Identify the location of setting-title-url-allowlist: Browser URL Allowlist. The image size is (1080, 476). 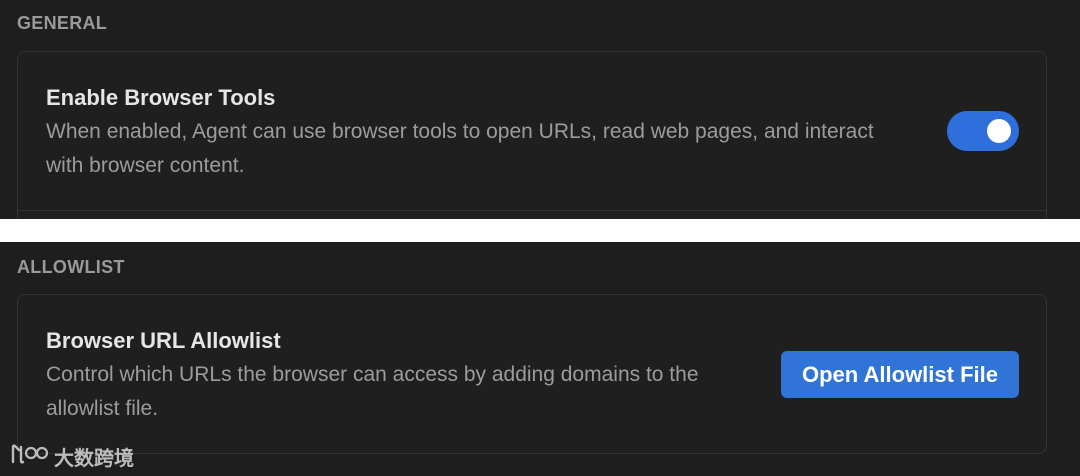
(163, 340).